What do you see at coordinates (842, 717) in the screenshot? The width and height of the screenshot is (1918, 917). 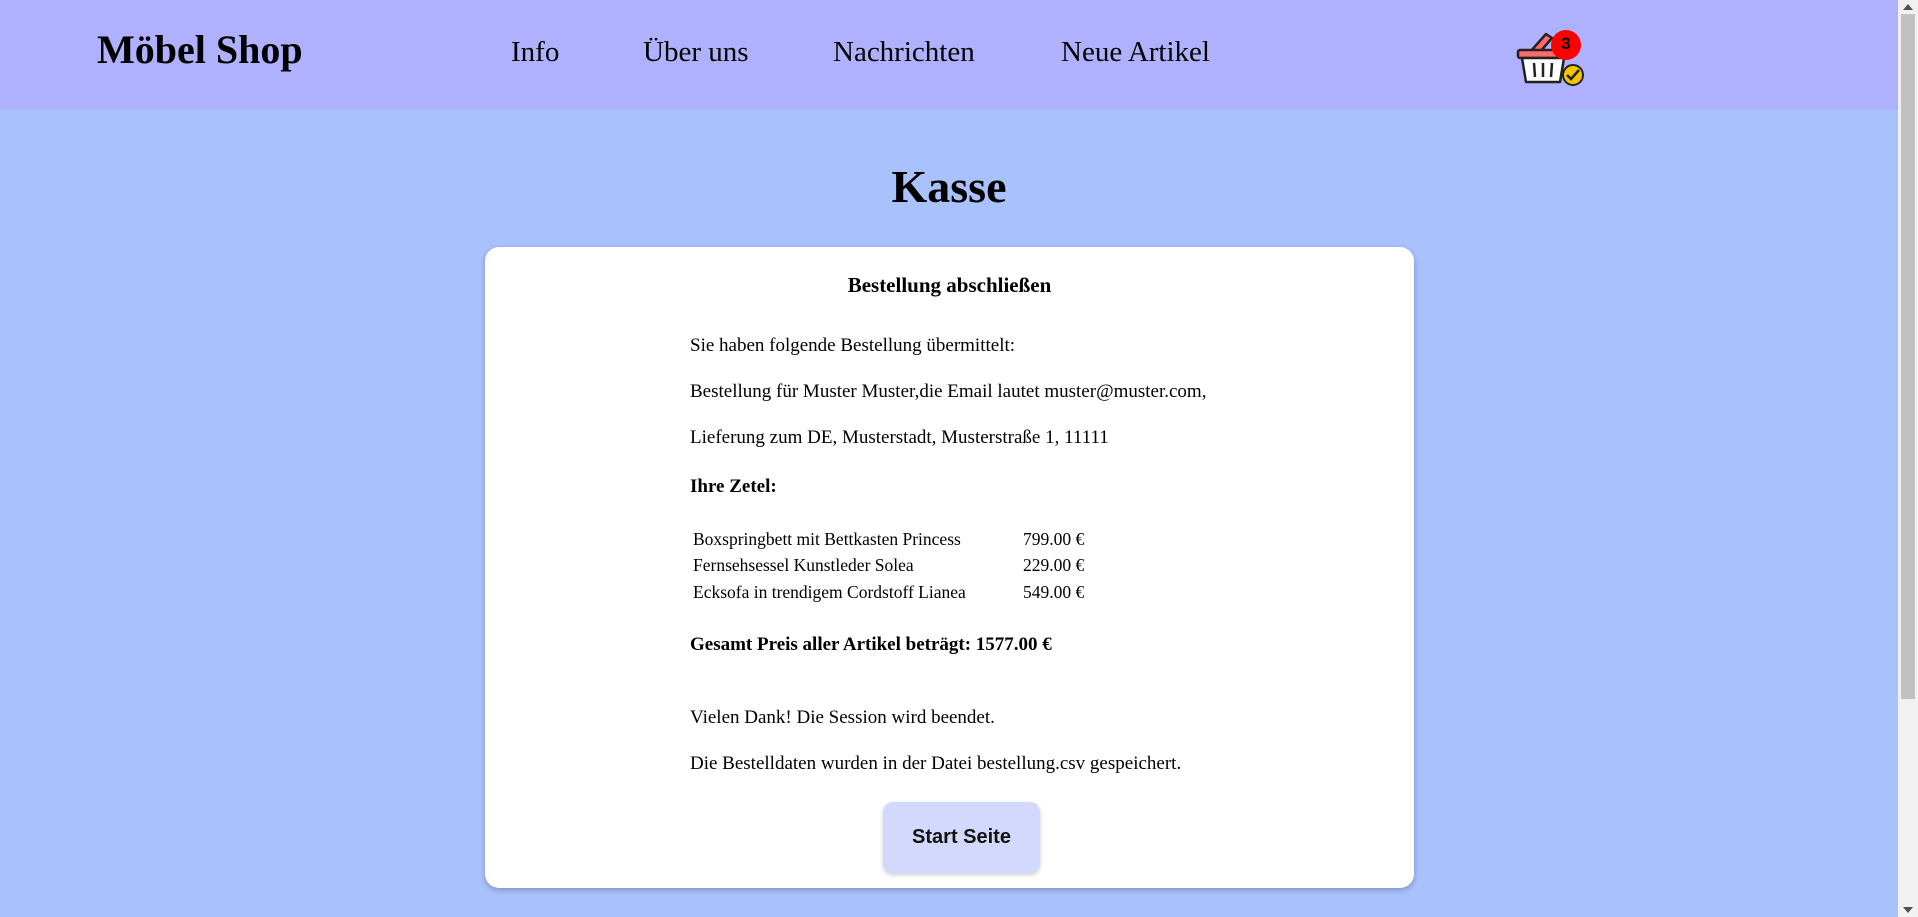 I see `thanks-text: Vielen Dank! Die Session wird beendet.` at bounding box center [842, 717].